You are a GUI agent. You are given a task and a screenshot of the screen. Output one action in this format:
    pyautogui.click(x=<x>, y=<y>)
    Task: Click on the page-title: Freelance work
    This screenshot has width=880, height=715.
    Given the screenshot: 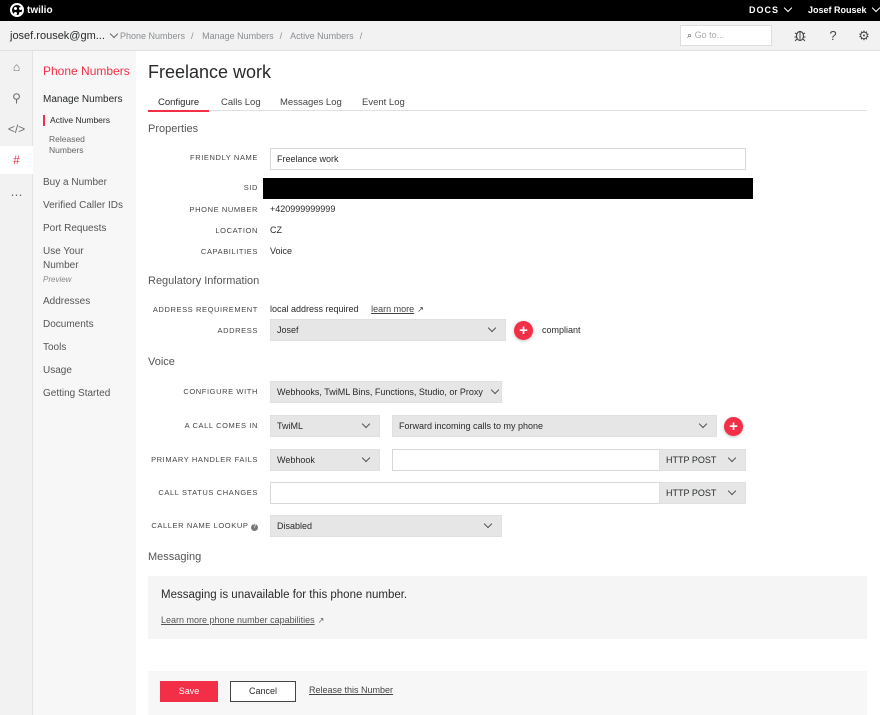 What is the action you would take?
    pyautogui.click(x=210, y=72)
    